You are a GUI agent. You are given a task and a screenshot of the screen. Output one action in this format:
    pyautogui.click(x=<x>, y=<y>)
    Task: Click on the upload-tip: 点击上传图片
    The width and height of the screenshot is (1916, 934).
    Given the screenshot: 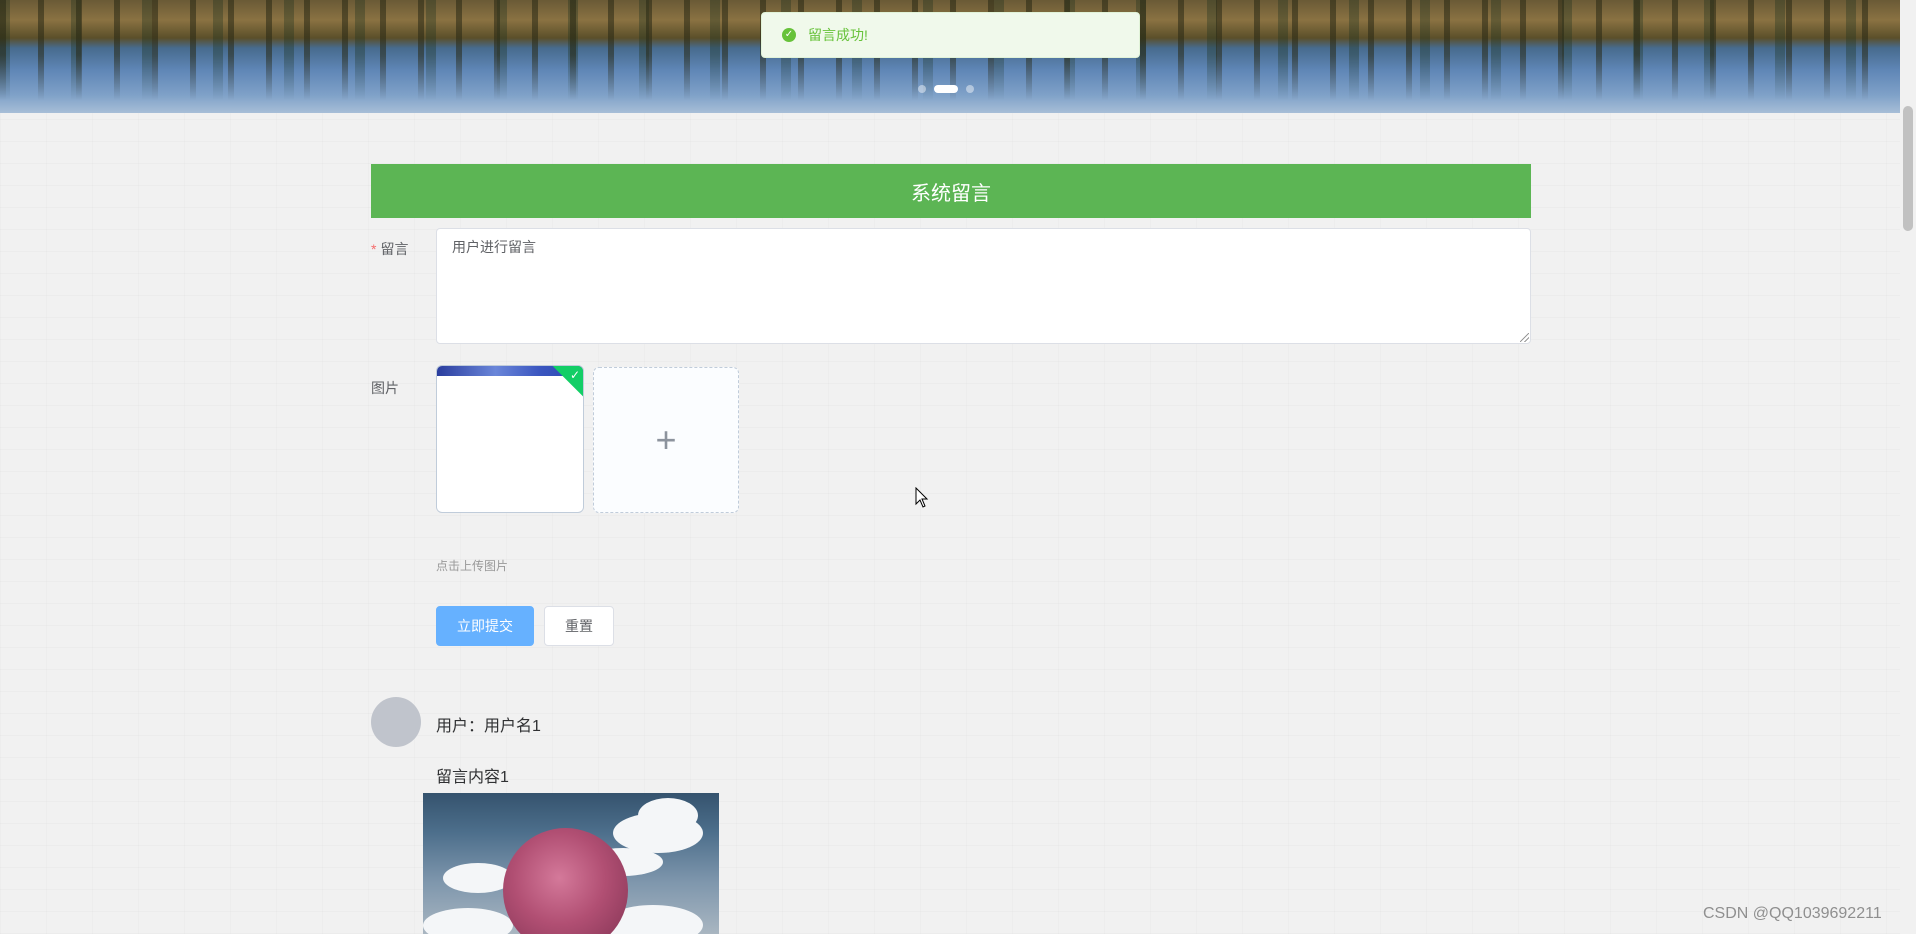 What is the action you would take?
    pyautogui.click(x=472, y=566)
    